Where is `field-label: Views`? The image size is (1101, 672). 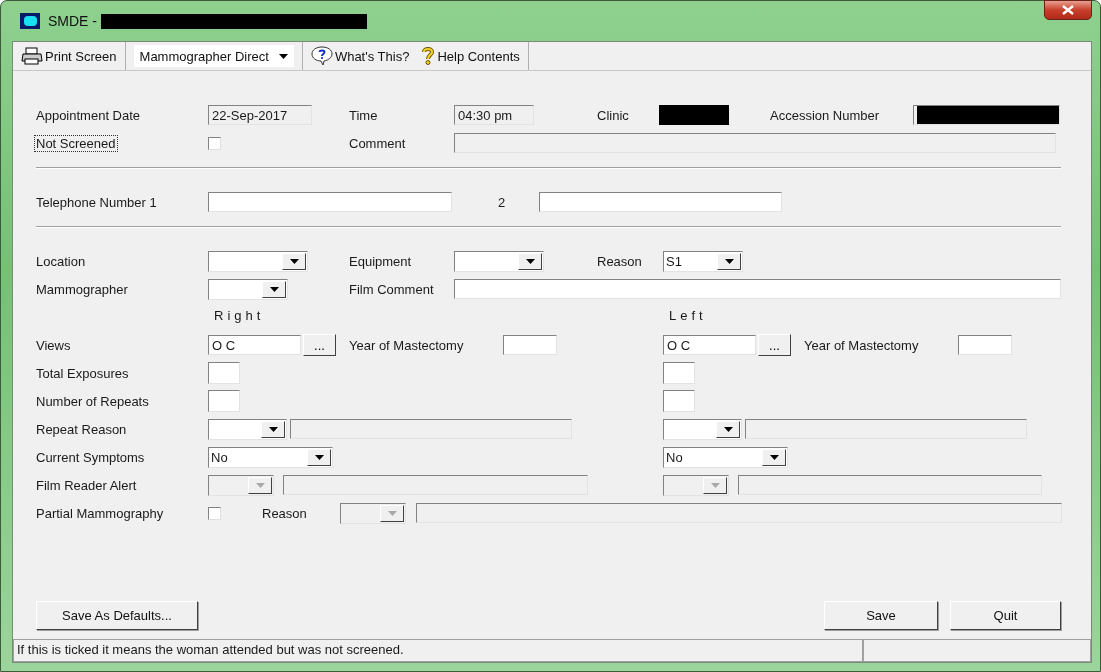 field-label: Views is located at coordinates (53, 345).